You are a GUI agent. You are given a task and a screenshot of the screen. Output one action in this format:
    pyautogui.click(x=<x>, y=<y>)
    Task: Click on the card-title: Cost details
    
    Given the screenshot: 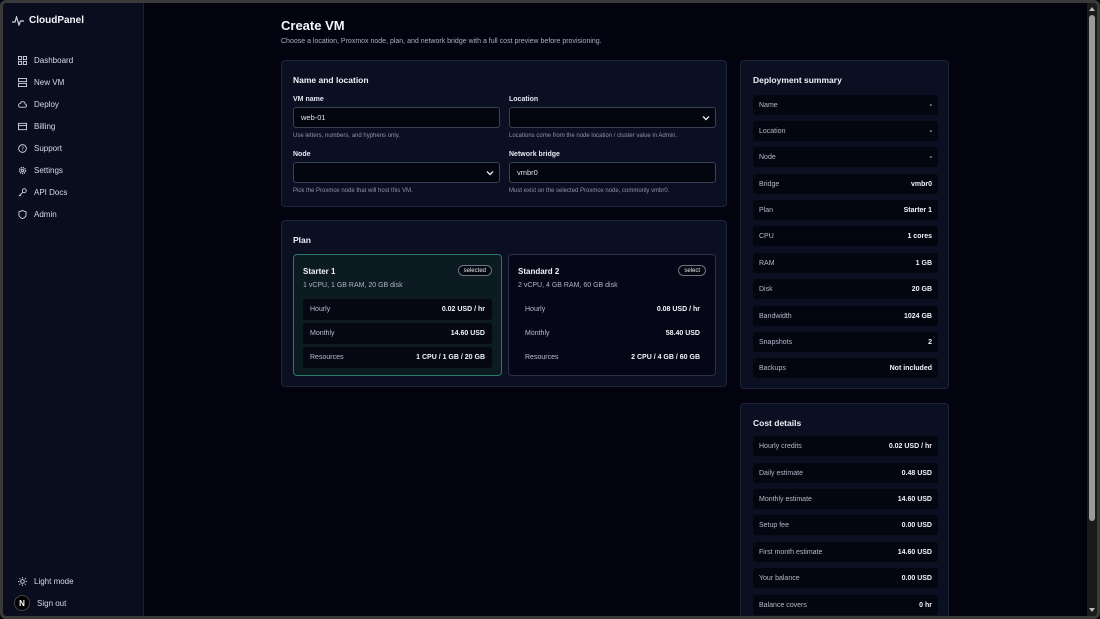 What is the action you would take?
    pyautogui.click(x=777, y=423)
    